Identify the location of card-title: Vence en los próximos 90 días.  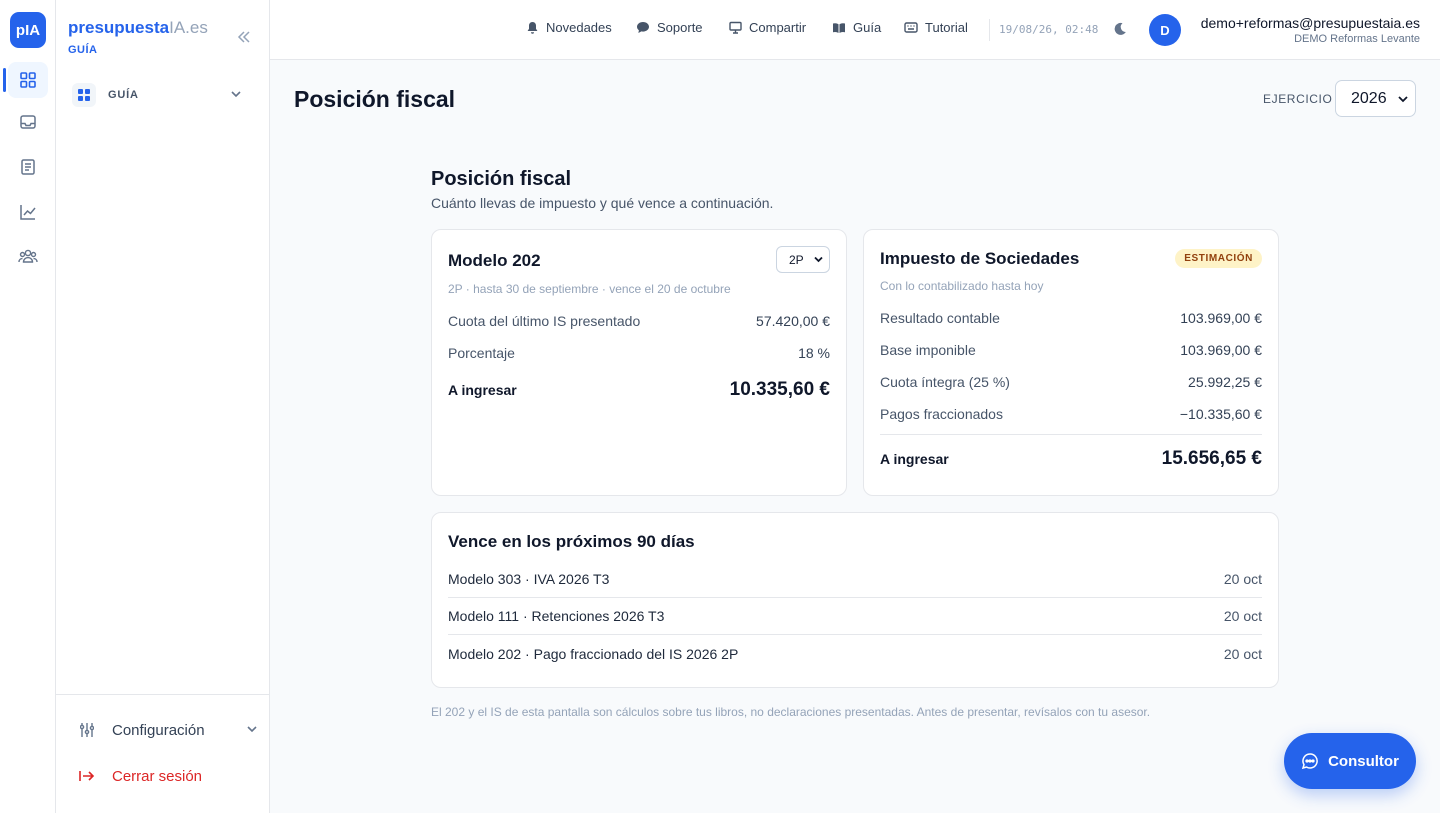
(571, 541).